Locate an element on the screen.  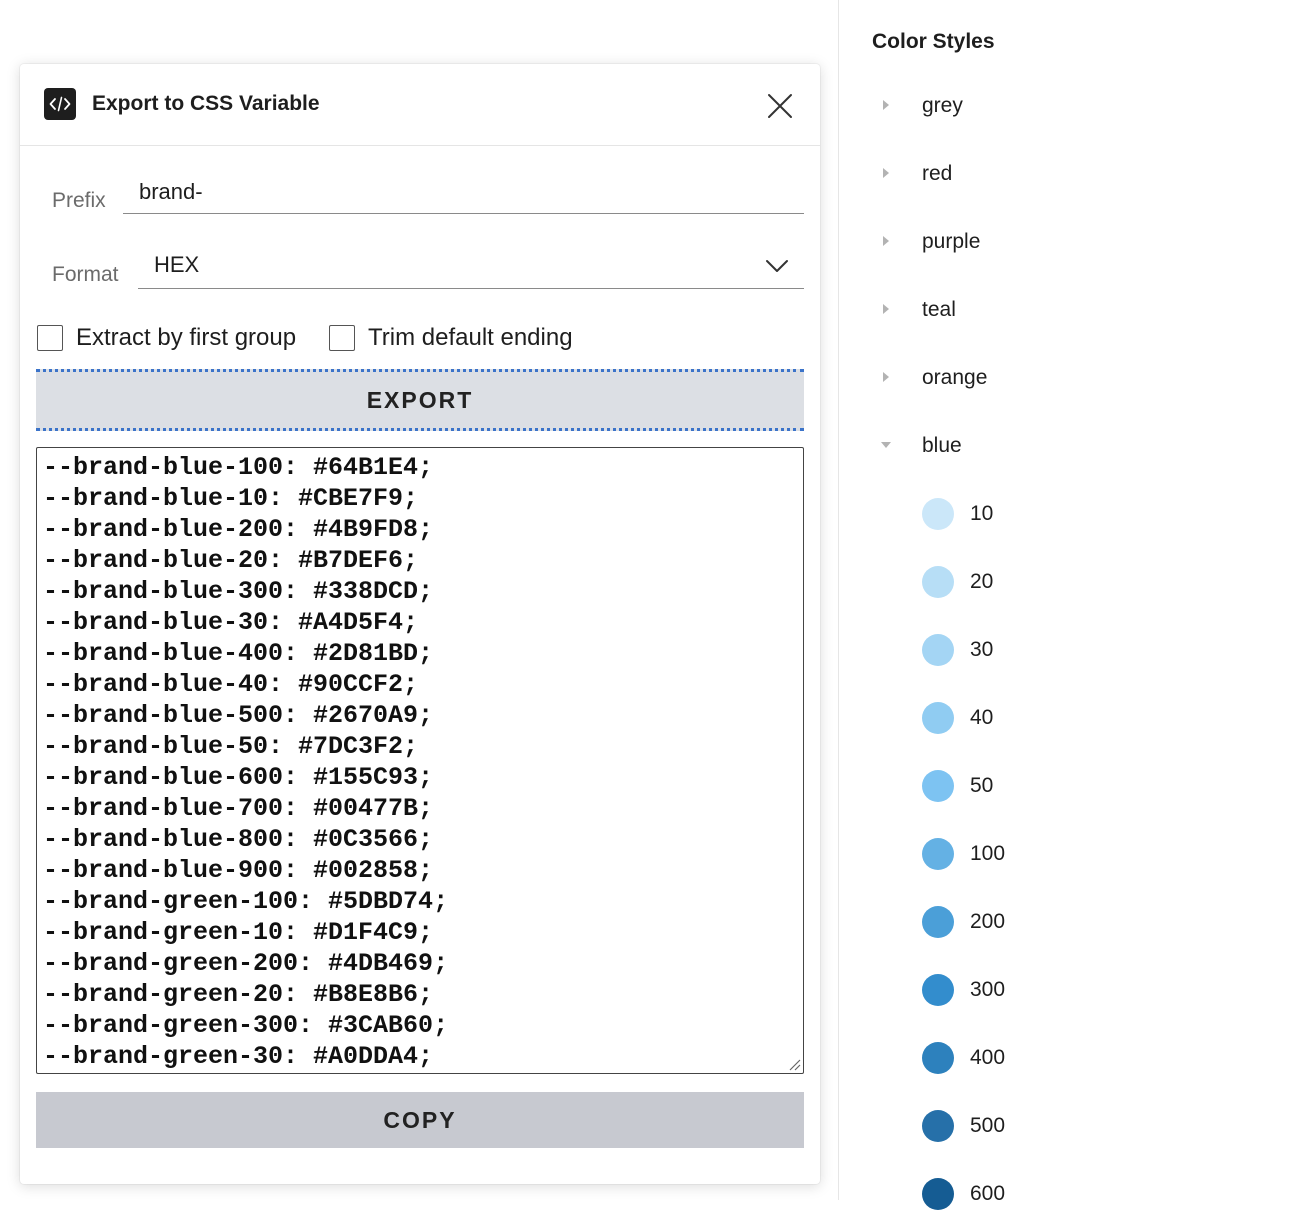
color-style-blue-600: 600 is located at coordinates (1072, 1194).